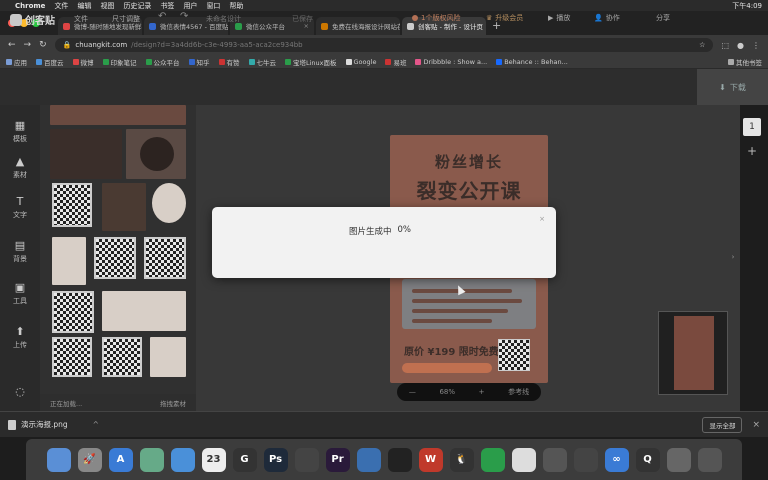 The width and height of the screenshot is (768, 480). I want to click on browser-icon: G, so click(244, 459).